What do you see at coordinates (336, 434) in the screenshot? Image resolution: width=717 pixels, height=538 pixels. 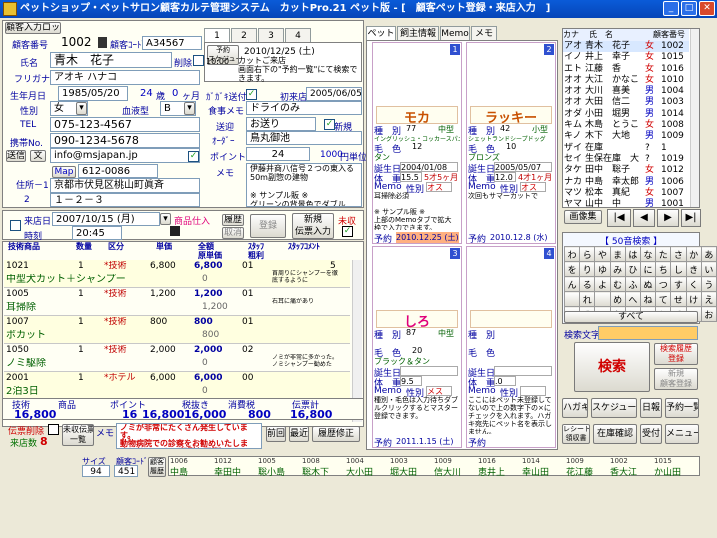 I see `history-fix-button: 履歴修正` at bounding box center [336, 434].